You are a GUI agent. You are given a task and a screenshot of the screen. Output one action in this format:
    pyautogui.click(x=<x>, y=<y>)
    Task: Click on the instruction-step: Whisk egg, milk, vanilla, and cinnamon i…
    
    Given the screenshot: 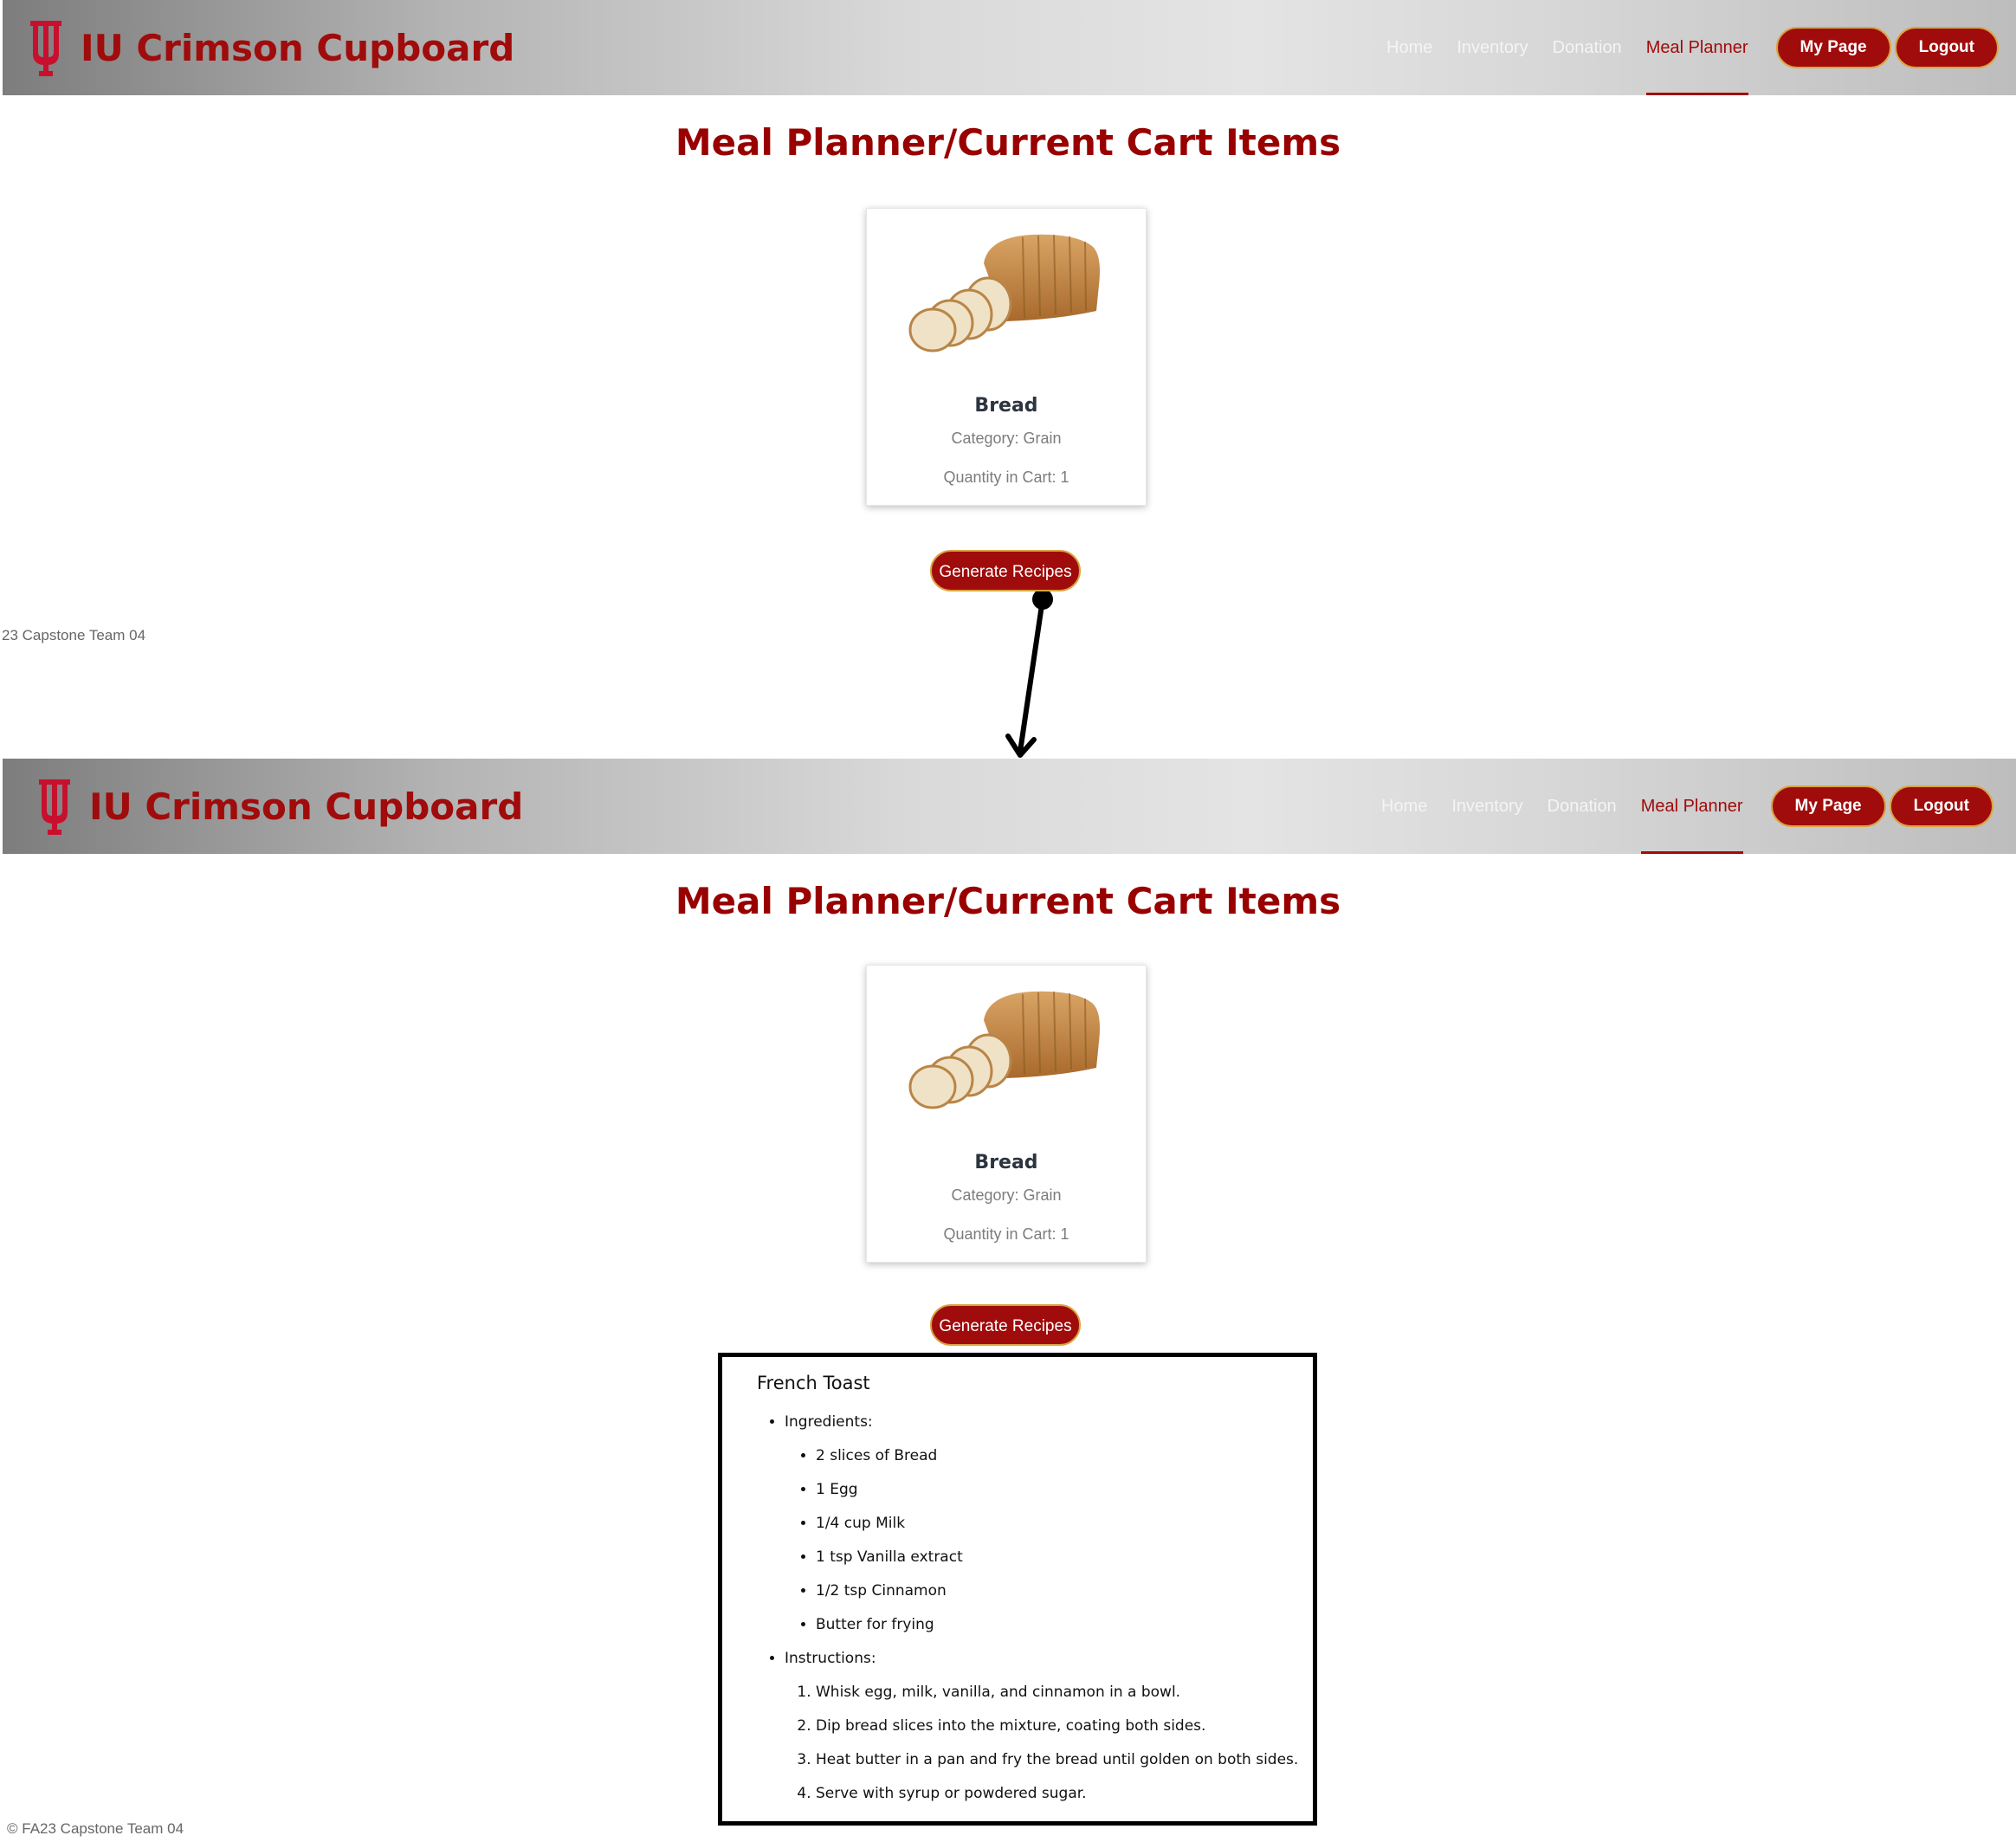 What is the action you would take?
    pyautogui.click(x=1057, y=1693)
    